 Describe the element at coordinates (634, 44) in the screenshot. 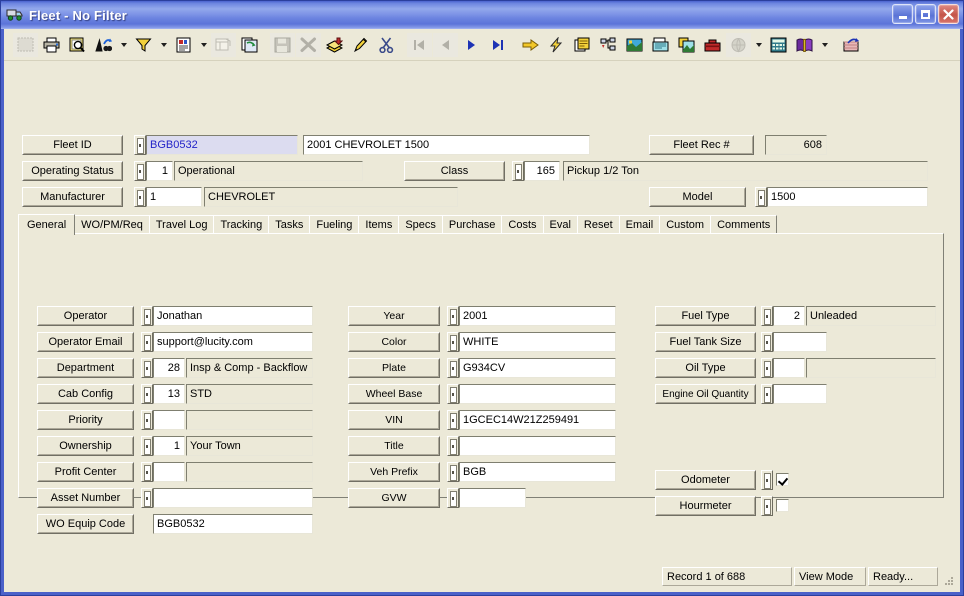

I see `gis-map-icon` at that location.